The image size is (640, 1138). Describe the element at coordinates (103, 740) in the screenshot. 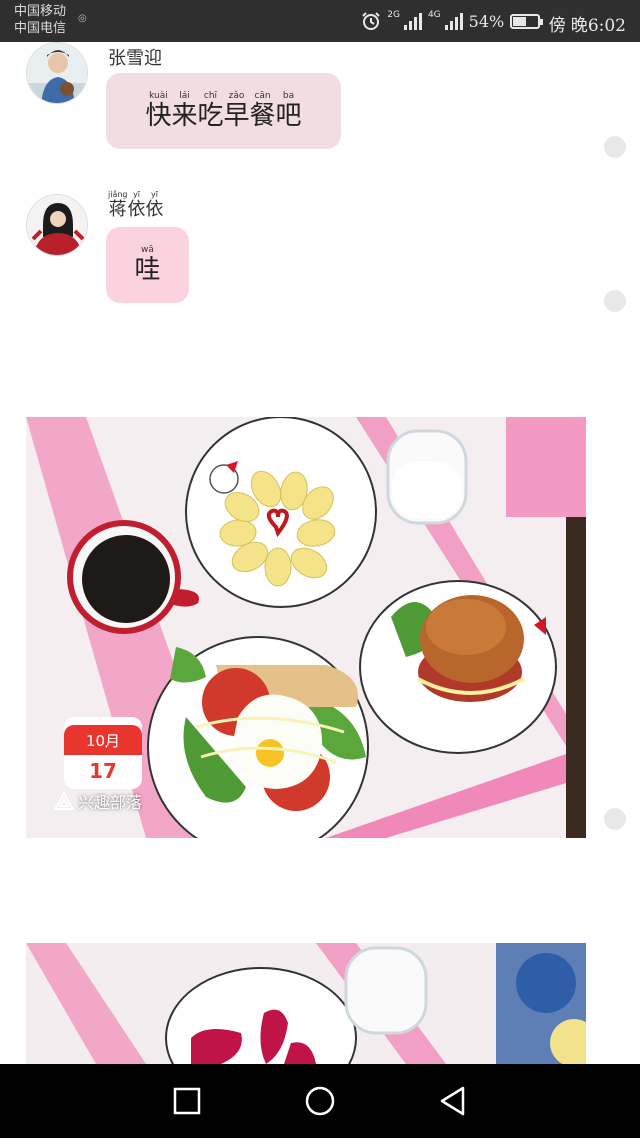

I see `calendar-month: 10月` at that location.